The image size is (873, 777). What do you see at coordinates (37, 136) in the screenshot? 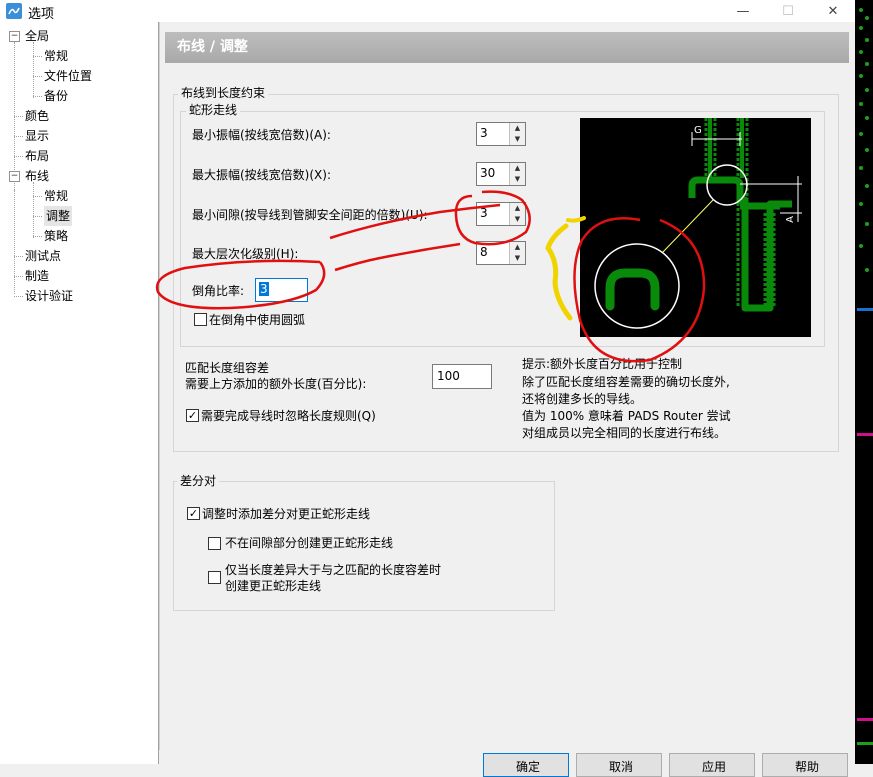
I see `tree-item-display: 显示` at bounding box center [37, 136].